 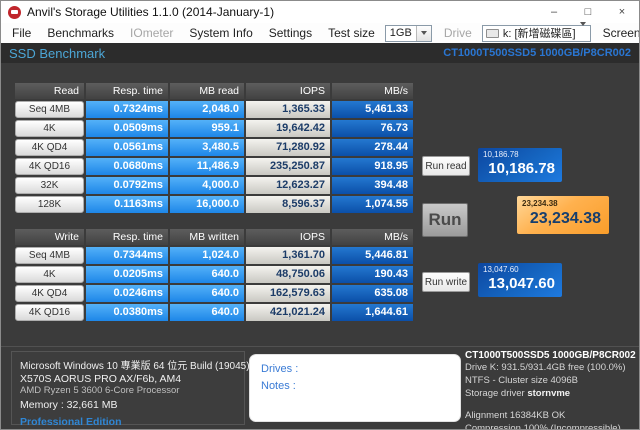 What do you see at coordinates (127, 204) in the screenshot?
I see `resp-time-value: 0.1163ms` at bounding box center [127, 204].